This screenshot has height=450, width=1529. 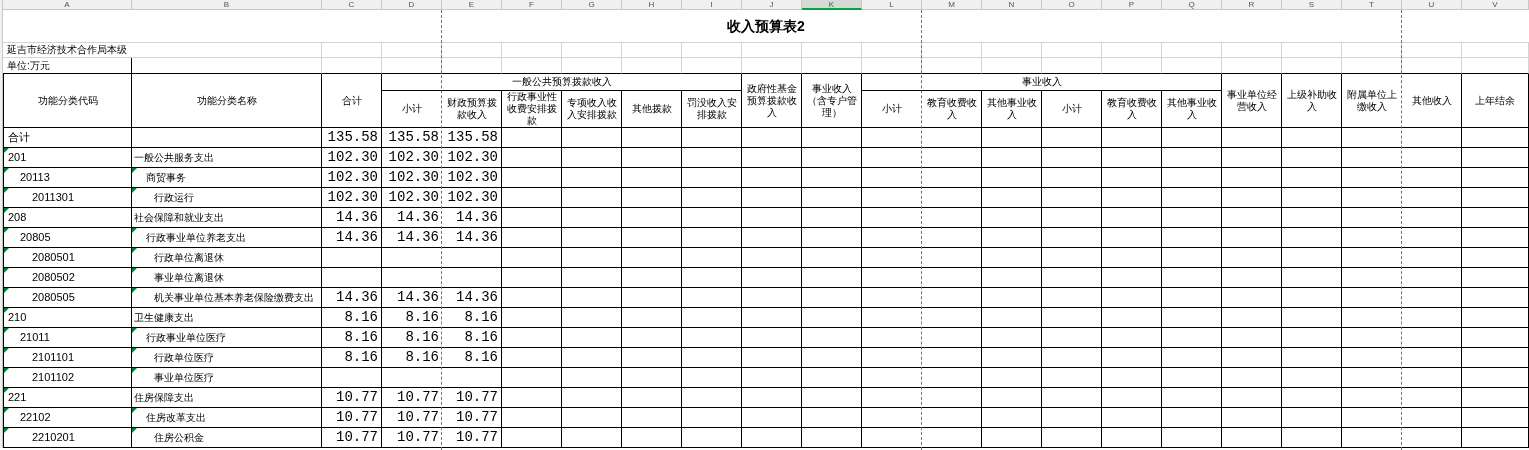 What do you see at coordinates (162, 50) in the screenshot?
I see `organization-name: 延吉市经济技术合作局本级` at bounding box center [162, 50].